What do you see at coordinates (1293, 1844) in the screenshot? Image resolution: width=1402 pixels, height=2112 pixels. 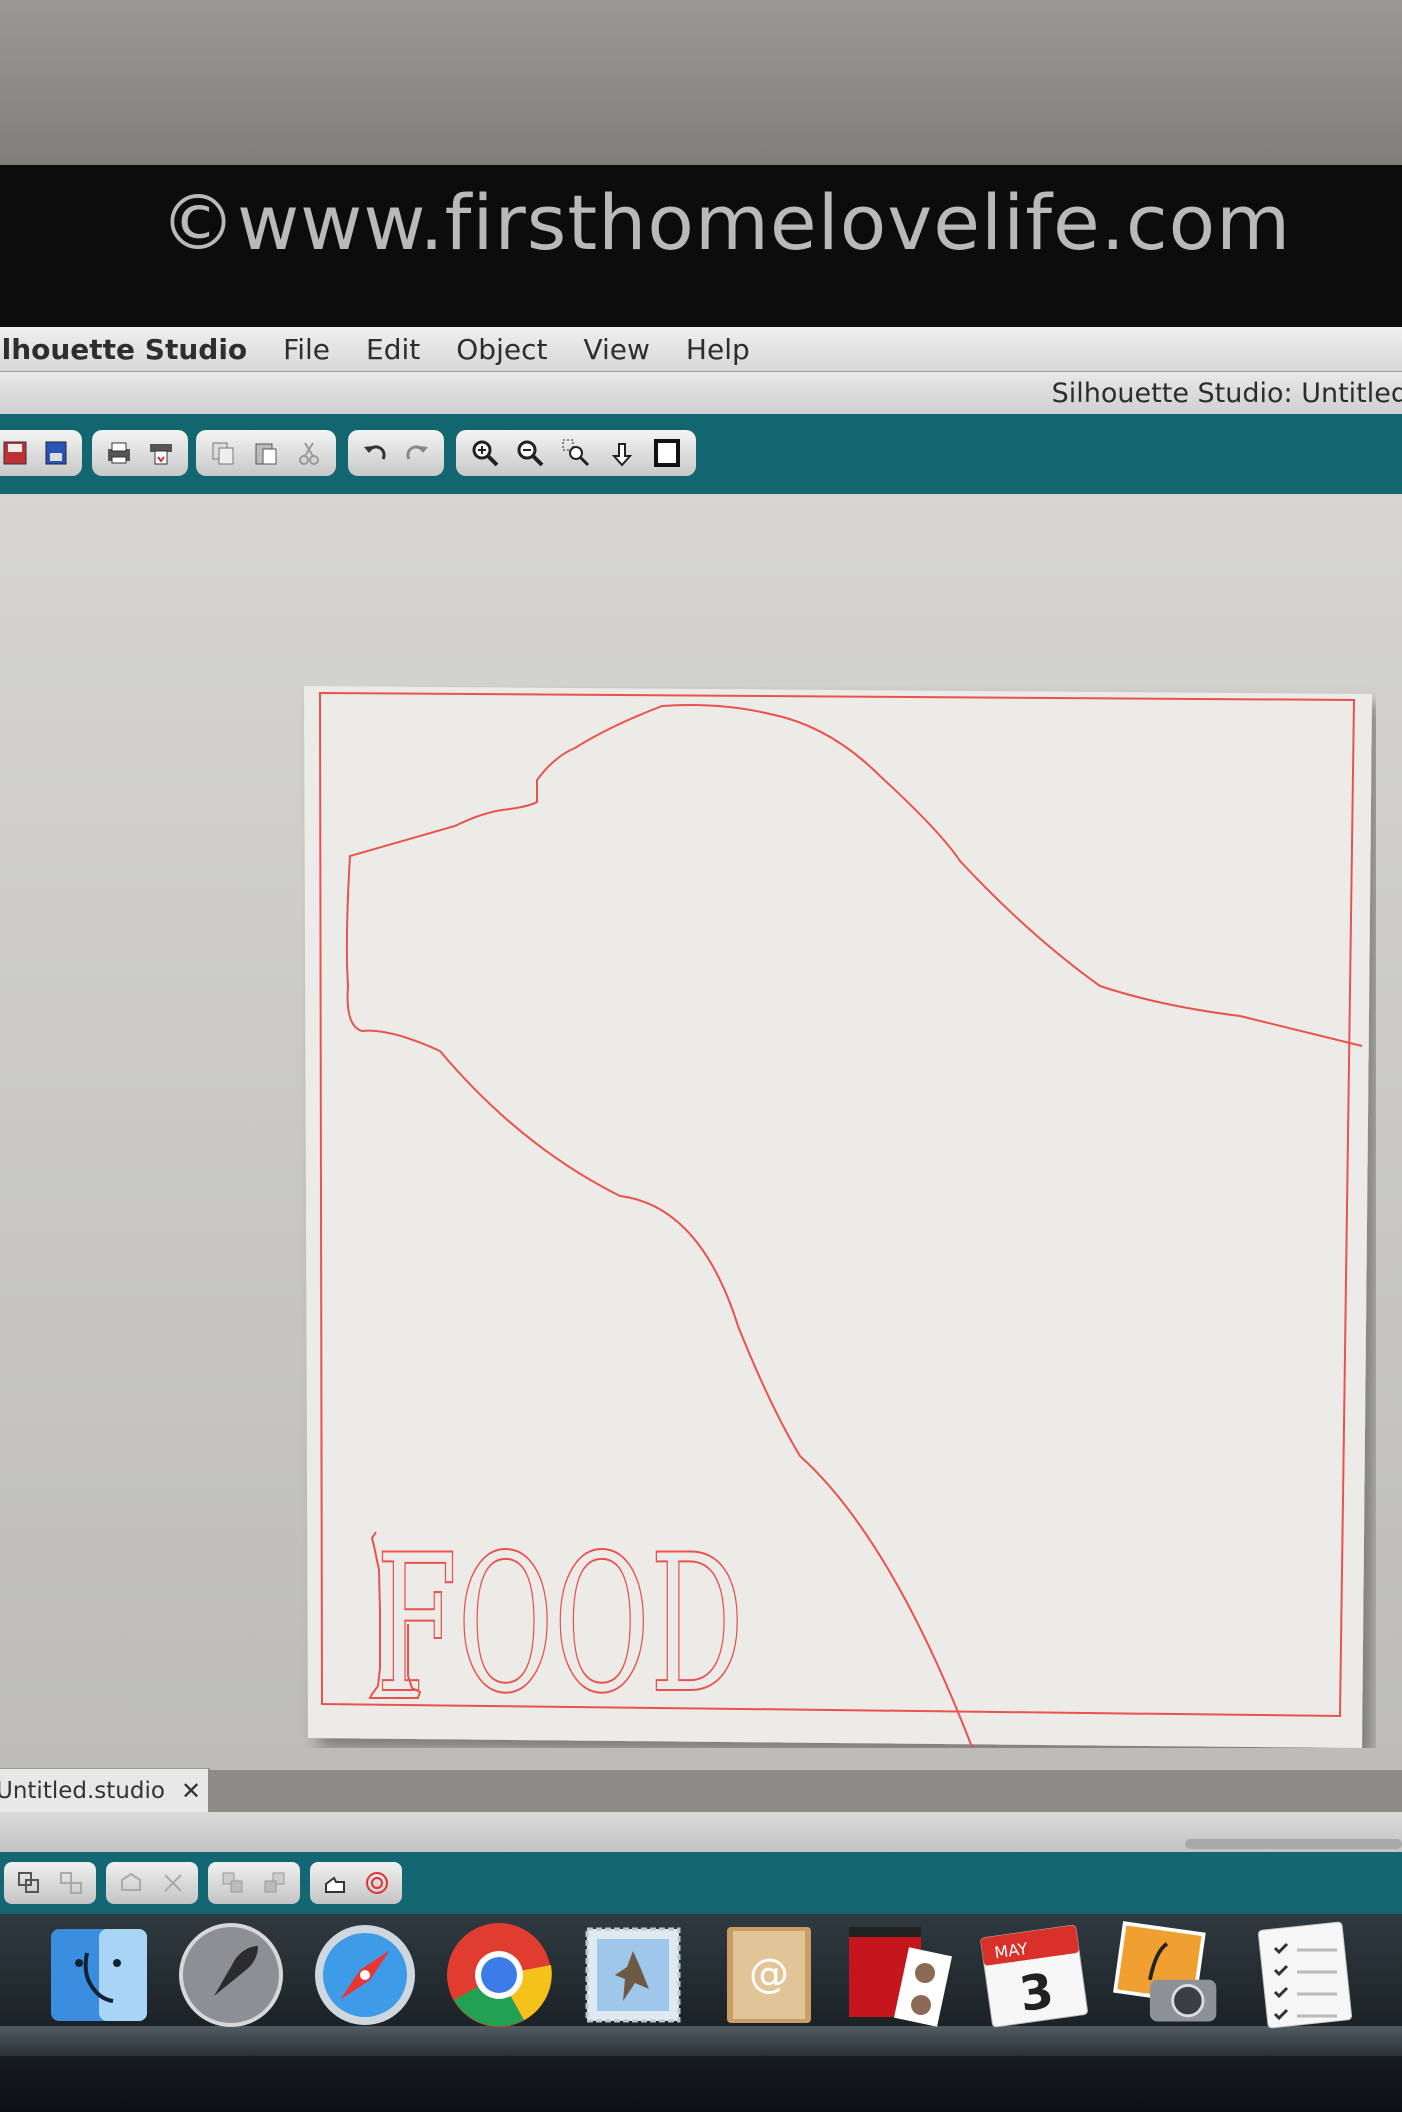 I see `horizontal-scroll-thumb` at bounding box center [1293, 1844].